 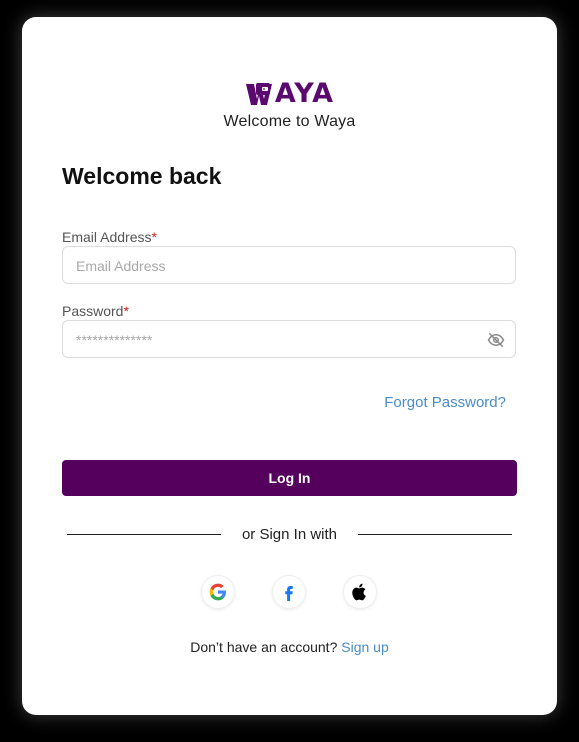 What do you see at coordinates (445, 402) in the screenshot?
I see `forgot-password-link: Forgot Password?` at bounding box center [445, 402].